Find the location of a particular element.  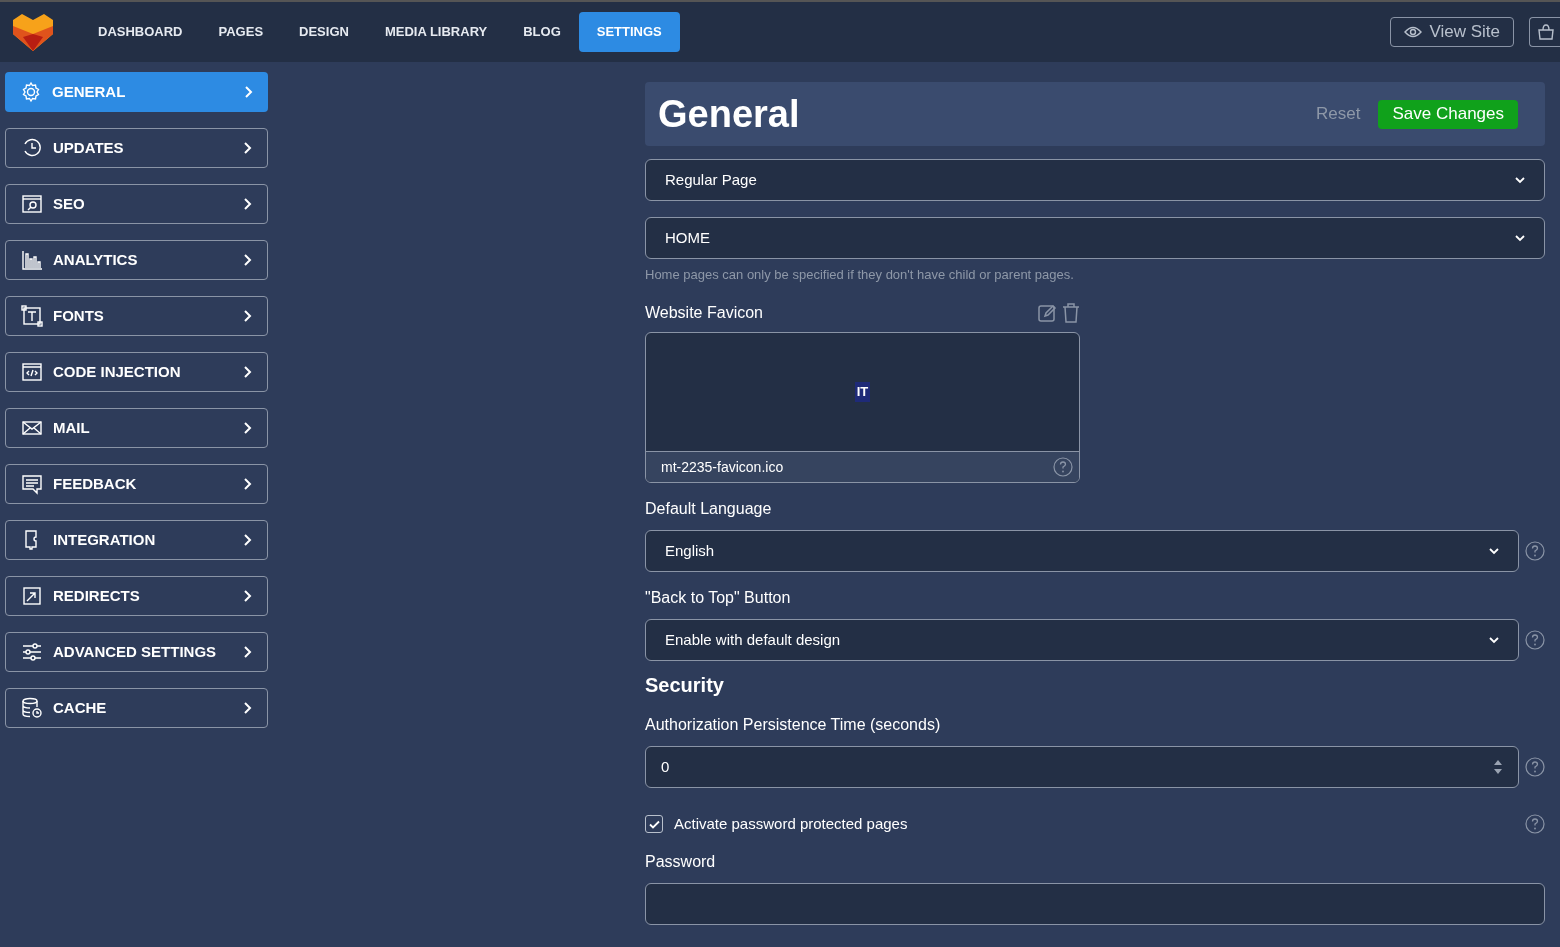

sidebar-item: UPDATES is located at coordinates (136, 148).